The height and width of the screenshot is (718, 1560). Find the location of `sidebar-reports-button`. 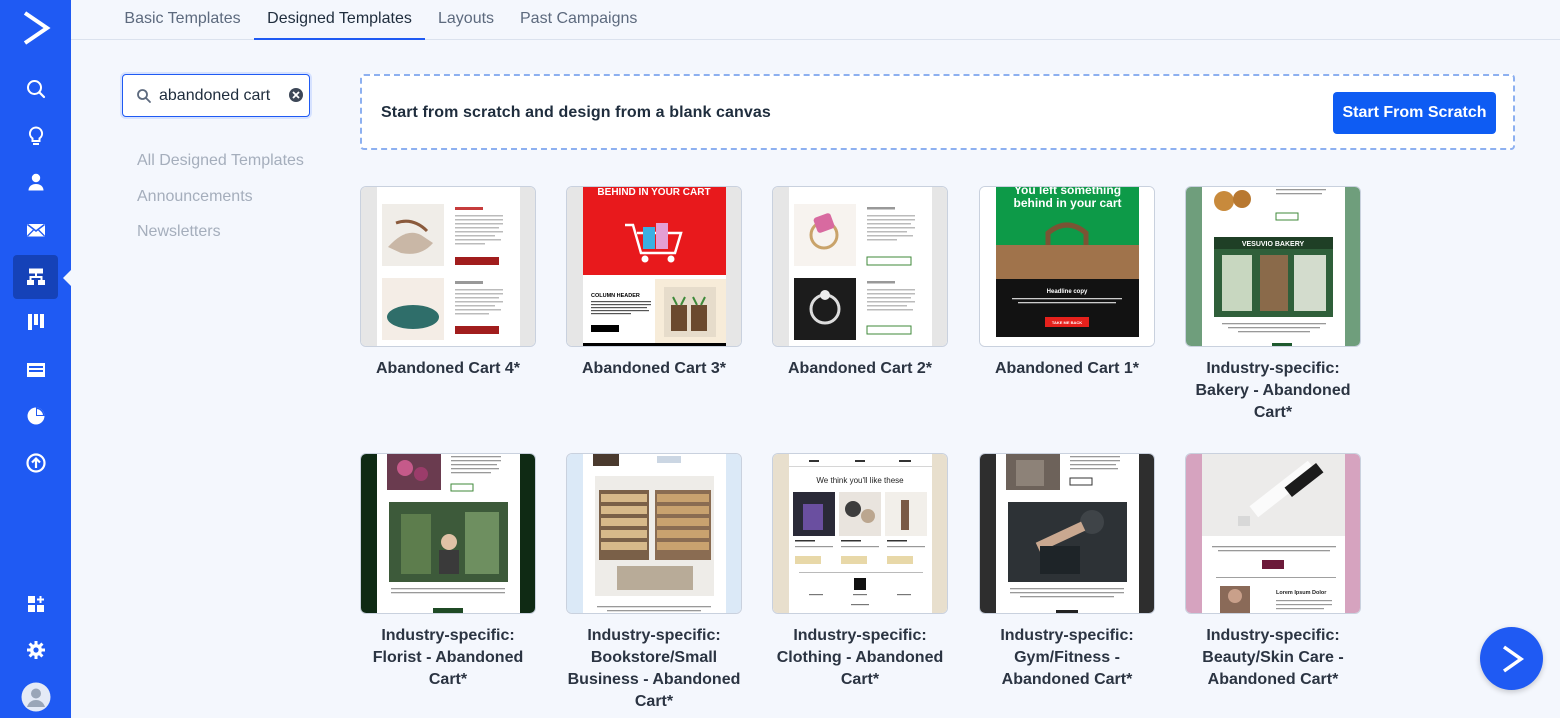

sidebar-reports-button is located at coordinates (35, 416).